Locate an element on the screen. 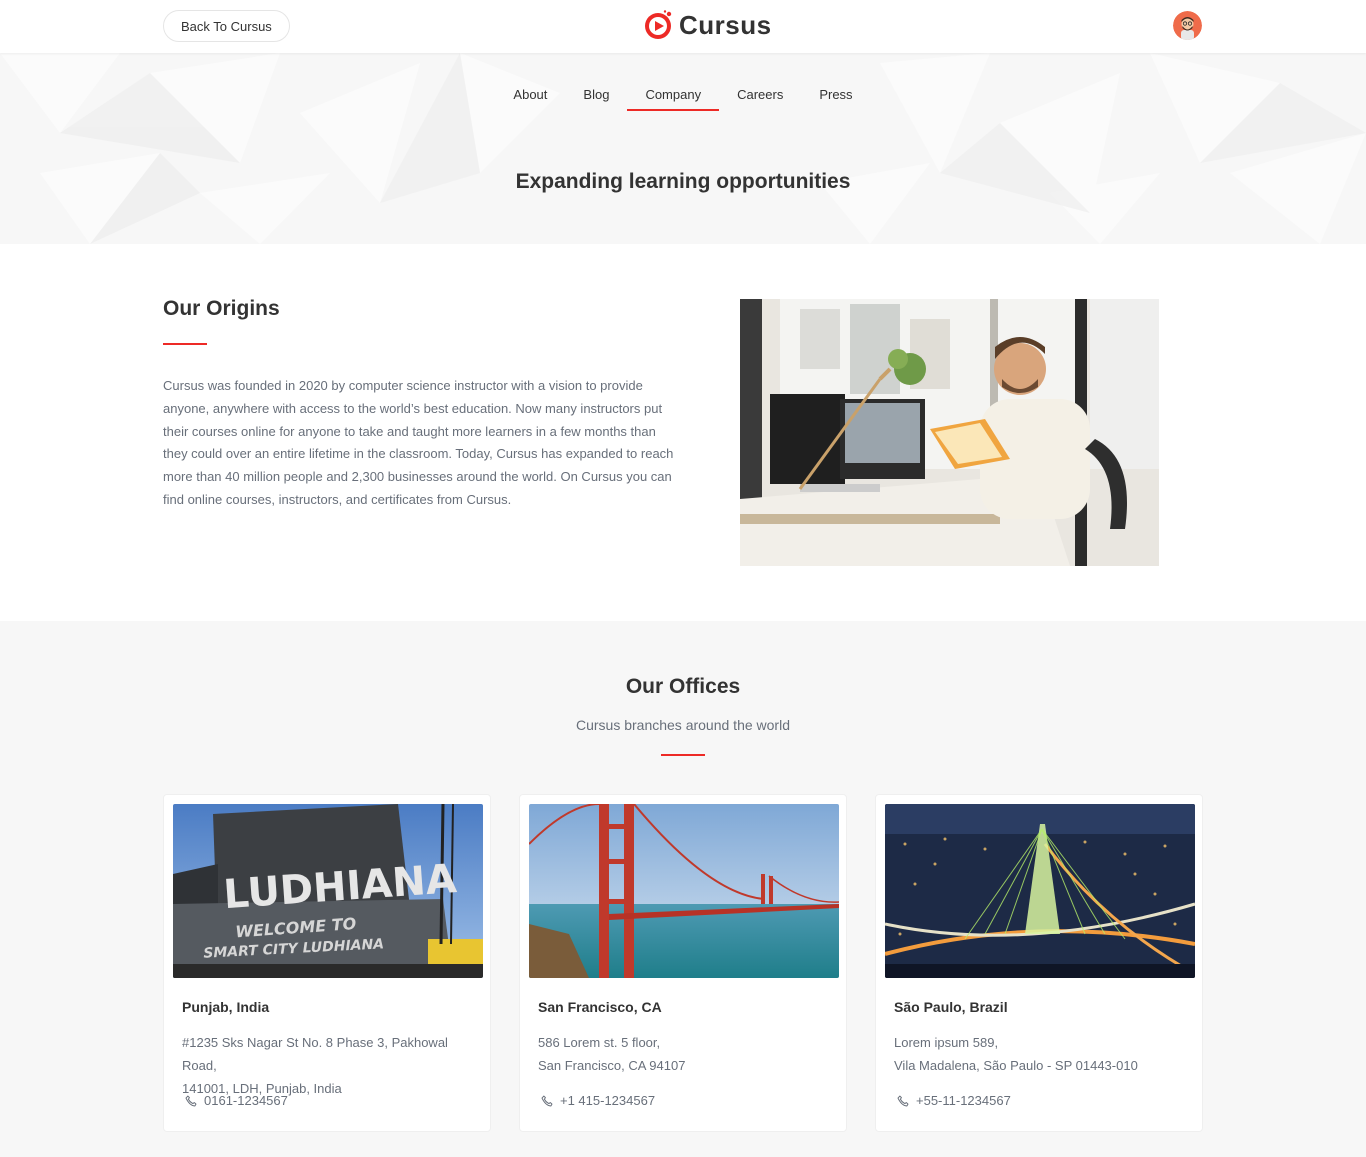 This screenshot has height=1157, width=1366. office-city: Punjab, India is located at coordinates (226, 1007).